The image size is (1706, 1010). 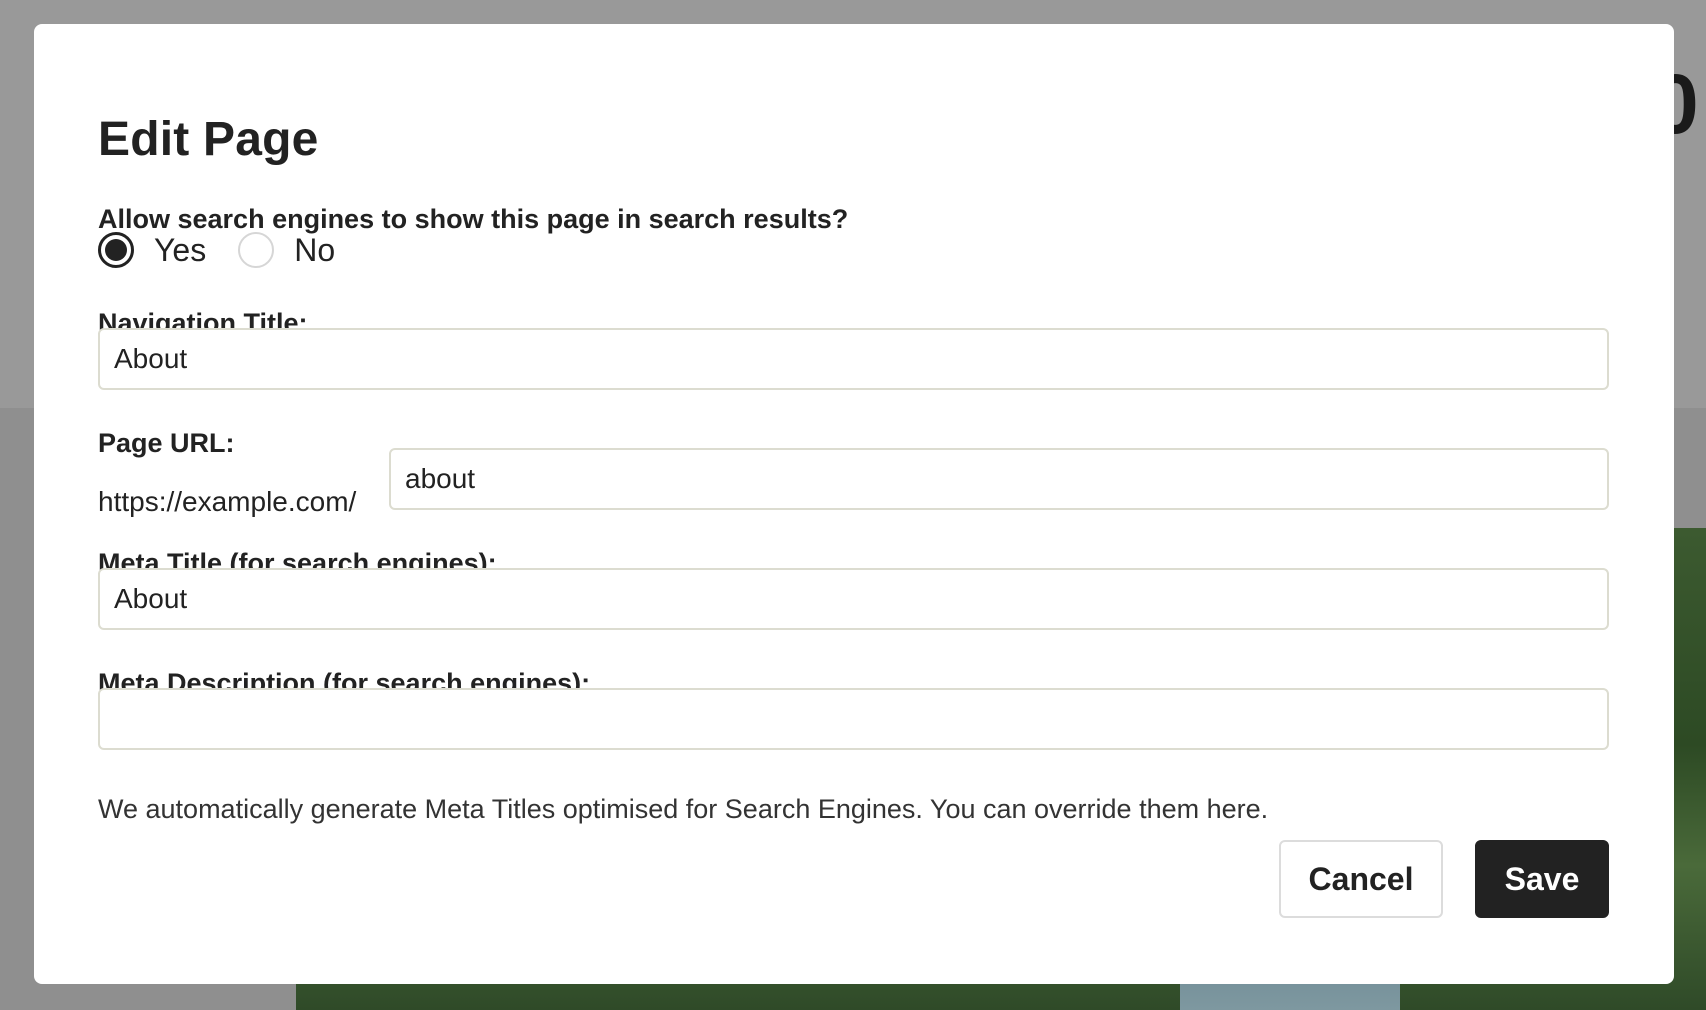 What do you see at coordinates (853, 359) in the screenshot?
I see `navigation-title-input` at bounding box center [853, 359].